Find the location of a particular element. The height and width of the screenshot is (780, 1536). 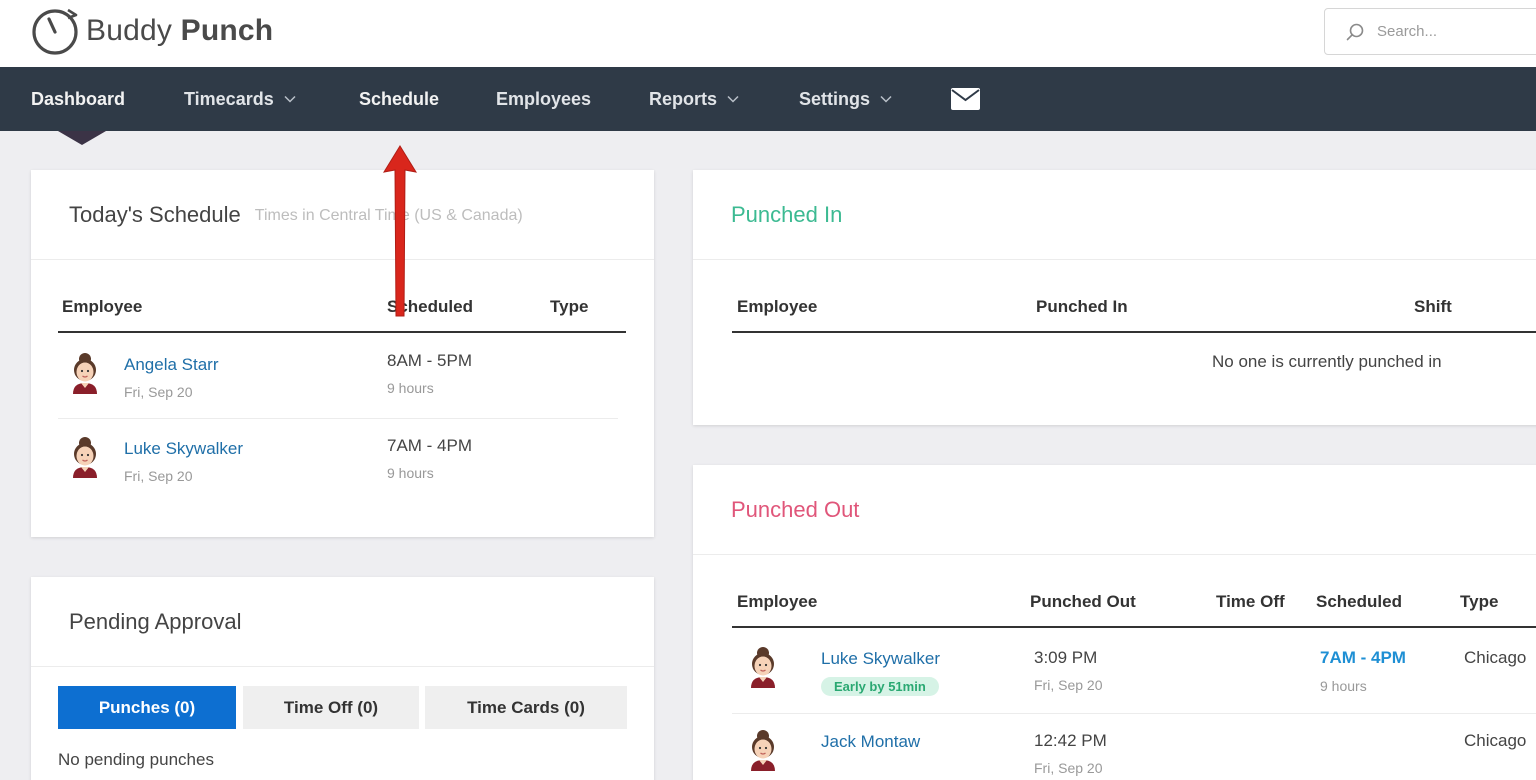

annotation-arrow-icon is located at coordinates (400, 231).